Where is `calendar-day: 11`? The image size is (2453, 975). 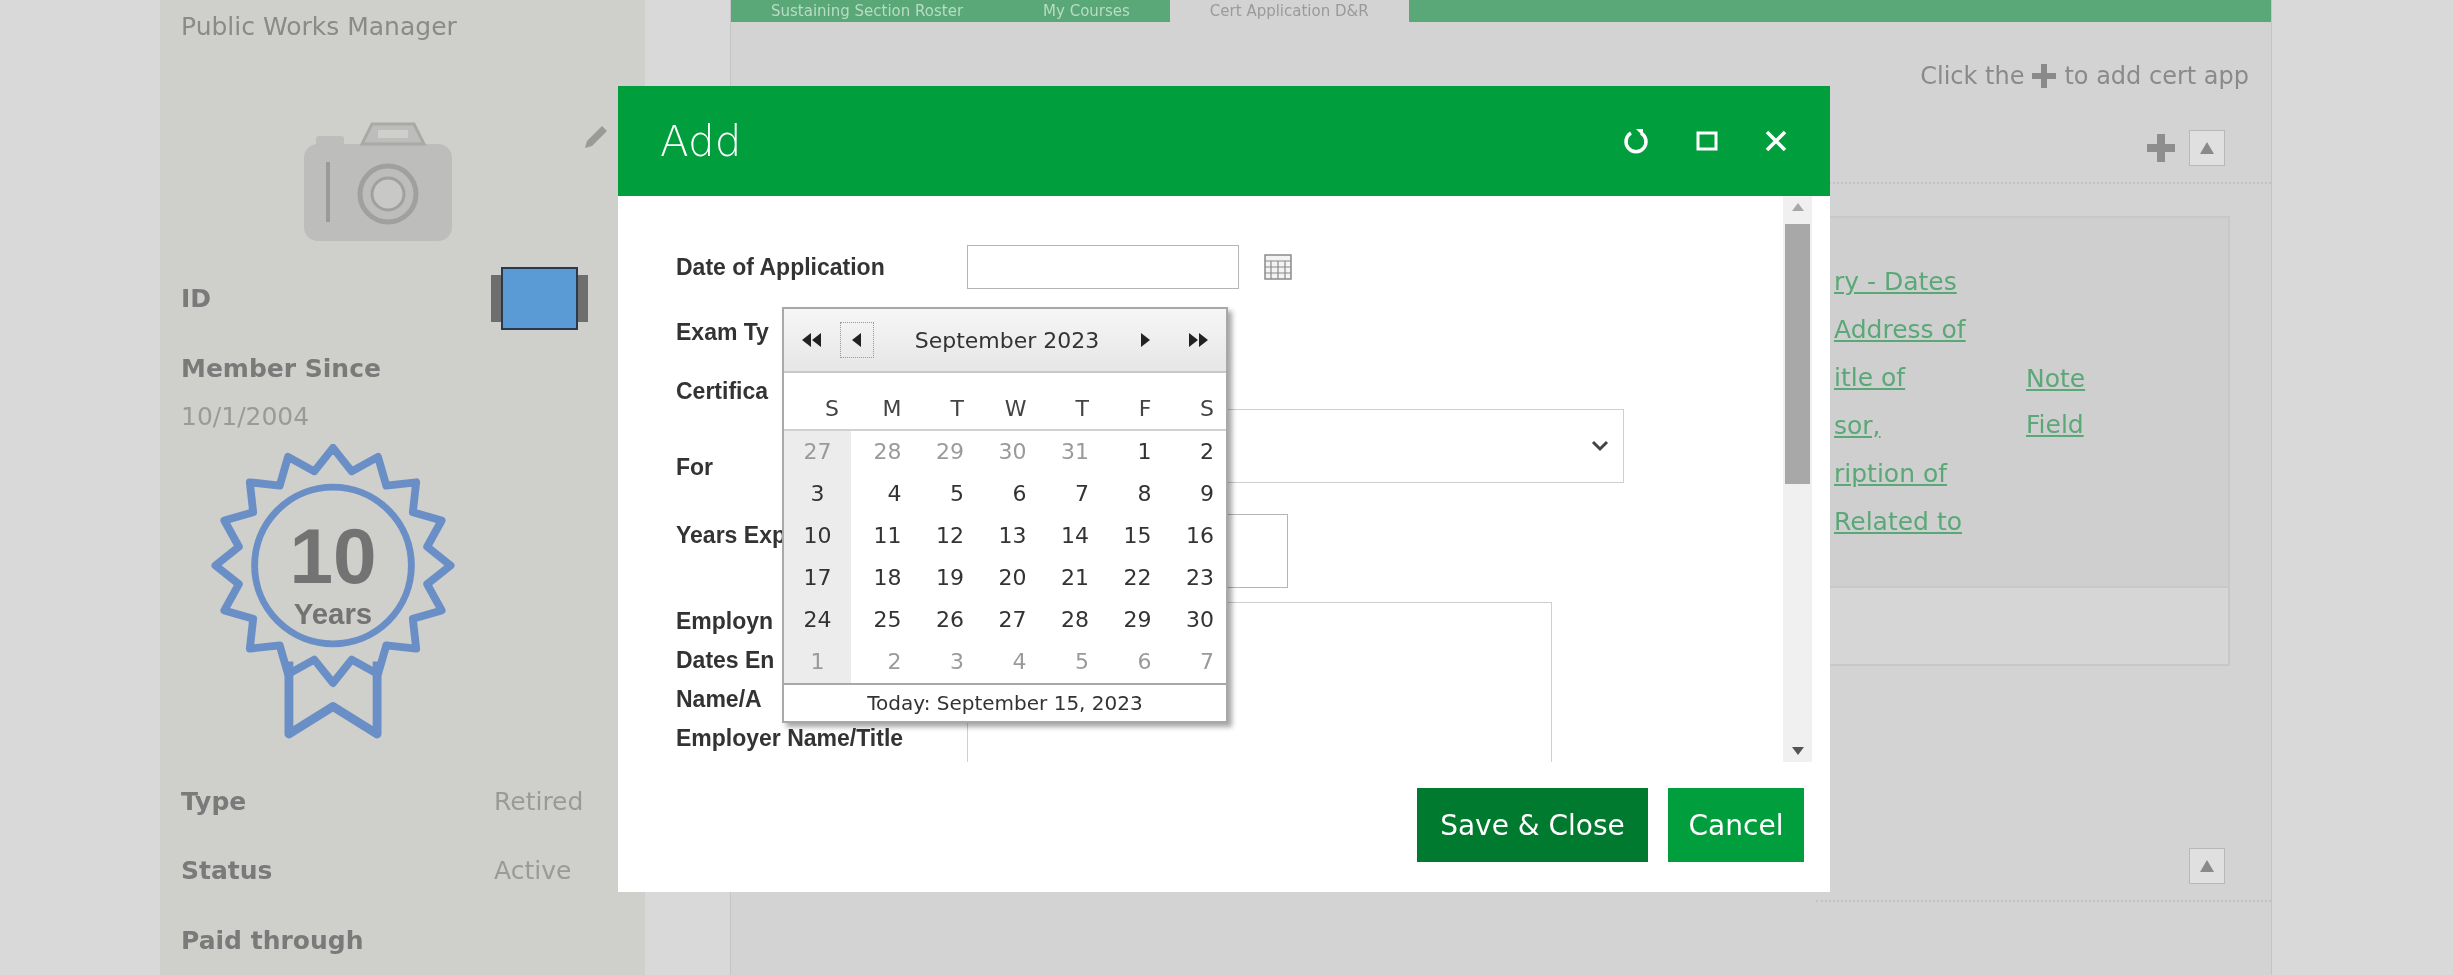 calendar-day: 11 is located at coordinates (882, 536).